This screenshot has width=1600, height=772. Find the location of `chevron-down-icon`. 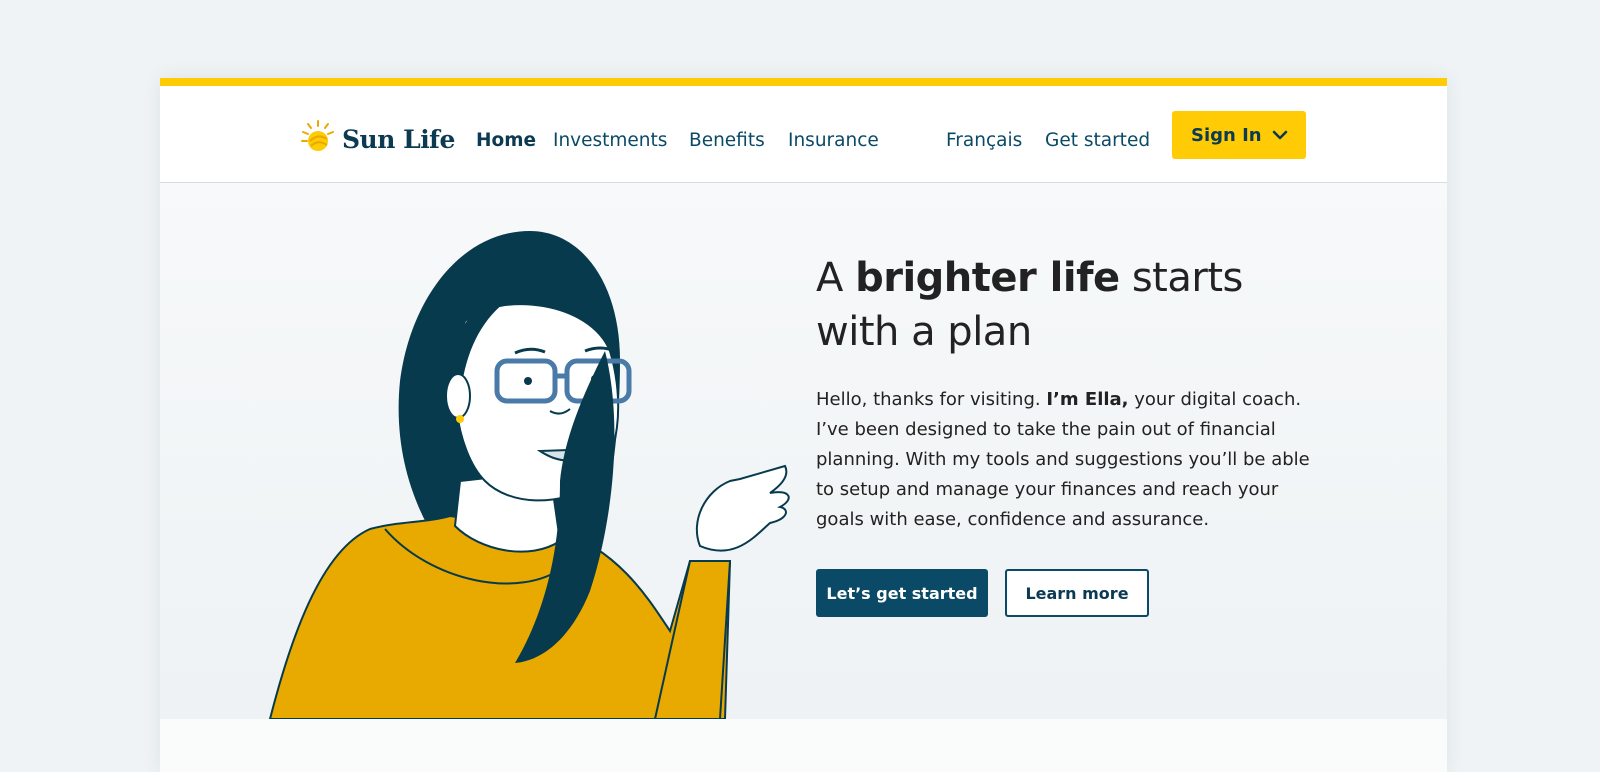

chevron-down-icon is located at coordinates (1280, 137).